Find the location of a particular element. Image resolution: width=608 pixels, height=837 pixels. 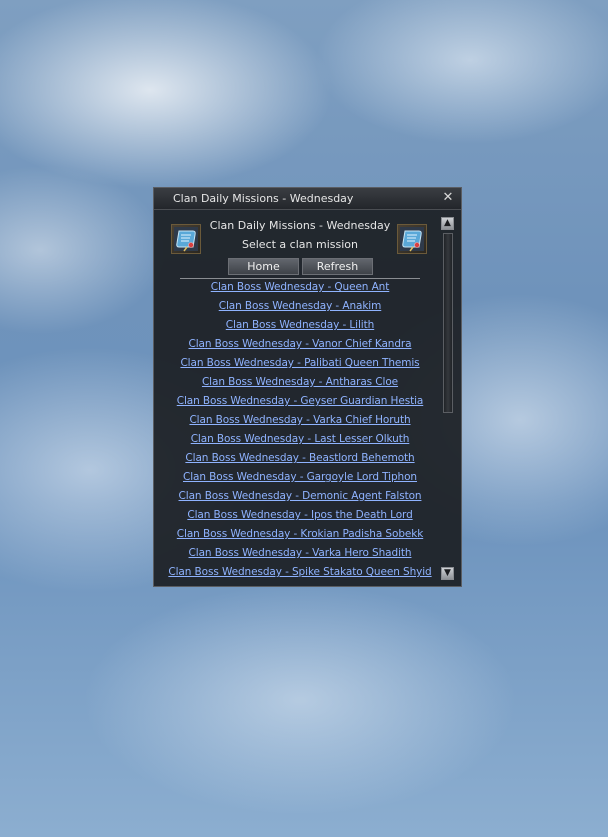

window-titlebar: Clan Daily Missions - Wednesday ✕ is located at coordinates (307, 199).